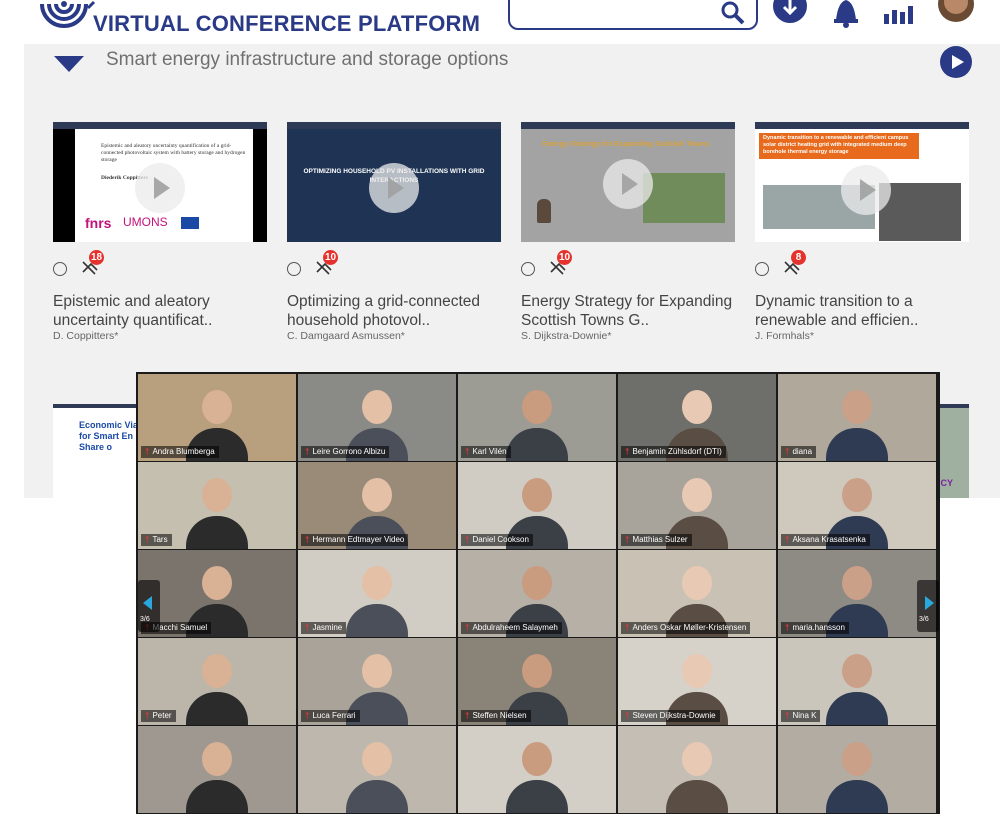 The height and width of the screenshot is (814, 1000). Describe the element at coordinates (566, 336) in the screenshot. I see `card-author: S. Dijkstra-Downie*` at that location.